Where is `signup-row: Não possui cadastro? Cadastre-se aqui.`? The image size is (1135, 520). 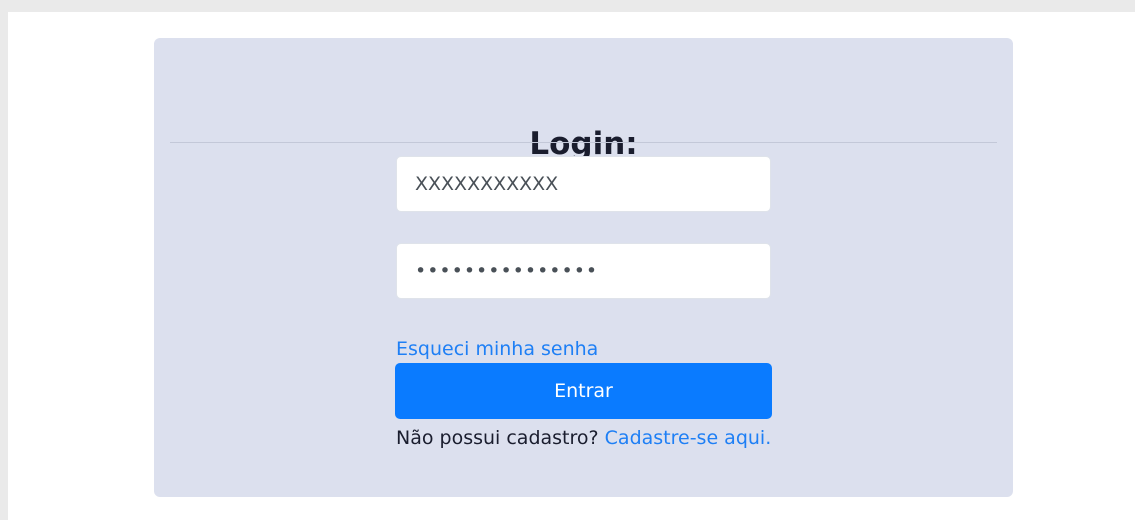 signup-row: Não possui cadastro? Cadastre-se aqui. is located at coordinates (583, 438).